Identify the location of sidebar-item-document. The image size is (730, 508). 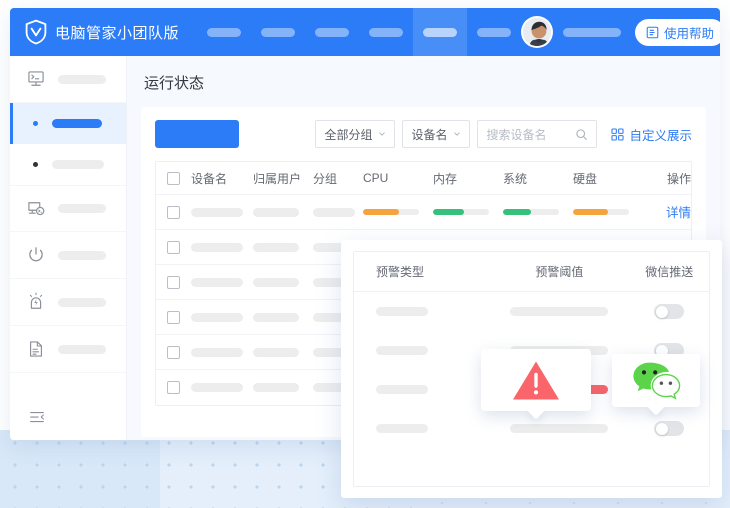
(68, 349).